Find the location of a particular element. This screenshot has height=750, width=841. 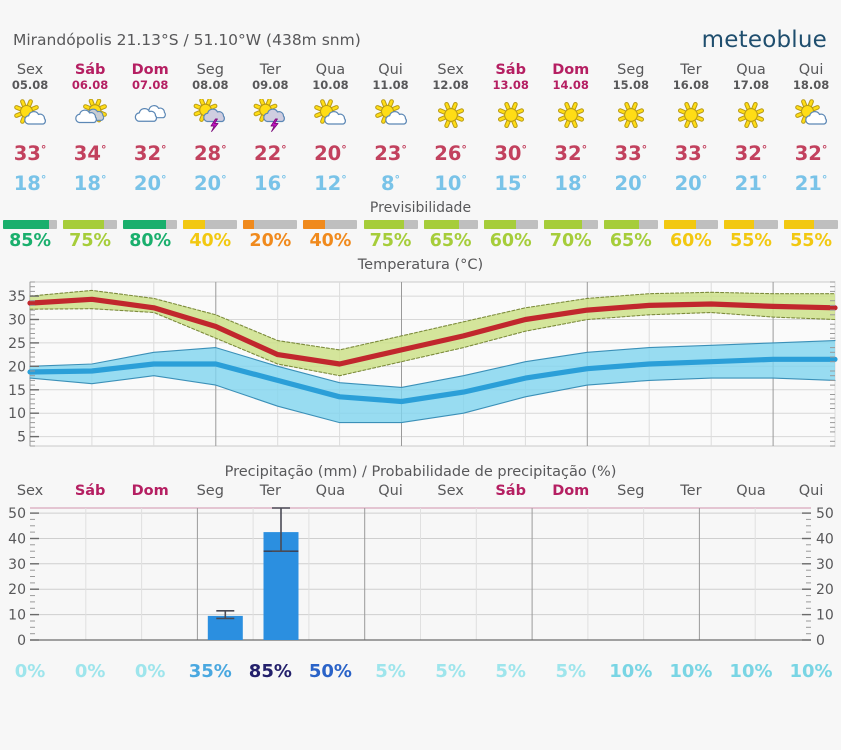

temperature-cell: 30° 15° is located at coordinates (511, 166).